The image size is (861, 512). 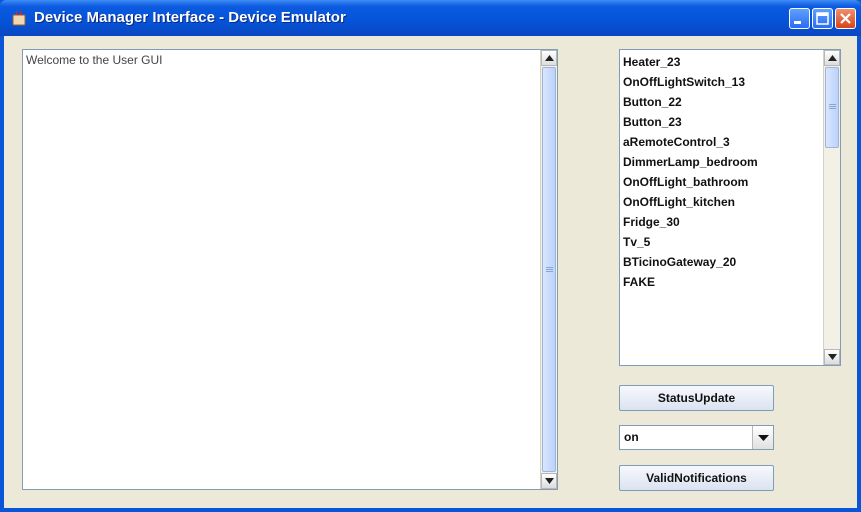 What do you see at coordinates (696, 437) in the screenshot?
I see `state-select: on` at bounding box center [696, 437].